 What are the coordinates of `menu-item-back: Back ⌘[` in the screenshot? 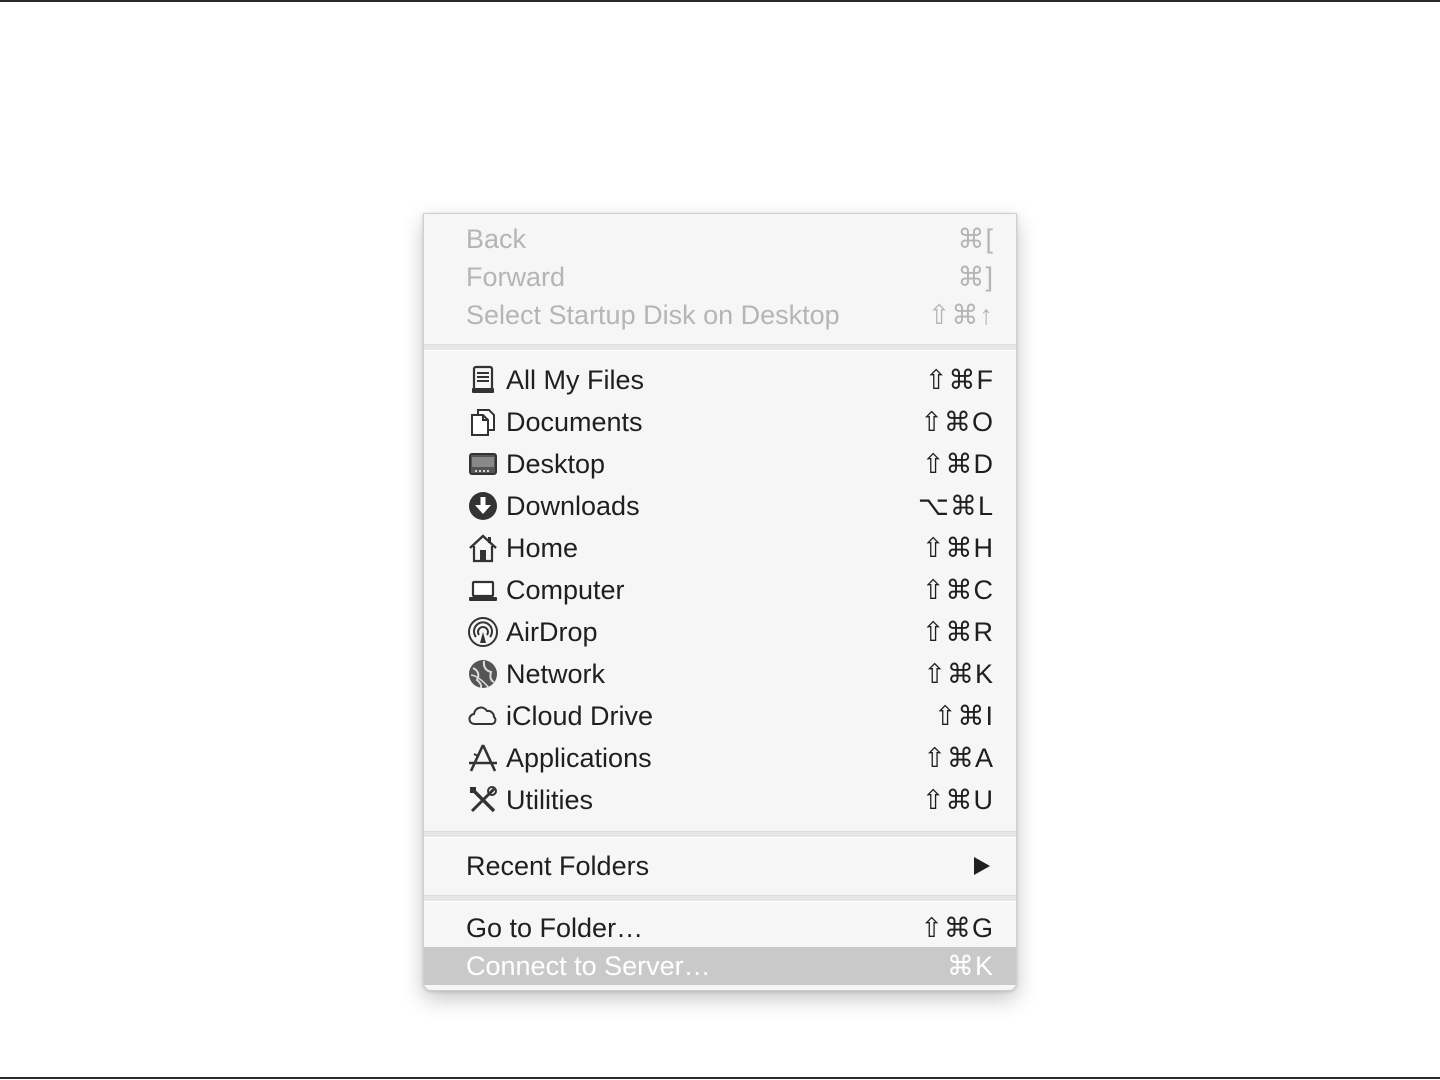 It's located at (720, 239).